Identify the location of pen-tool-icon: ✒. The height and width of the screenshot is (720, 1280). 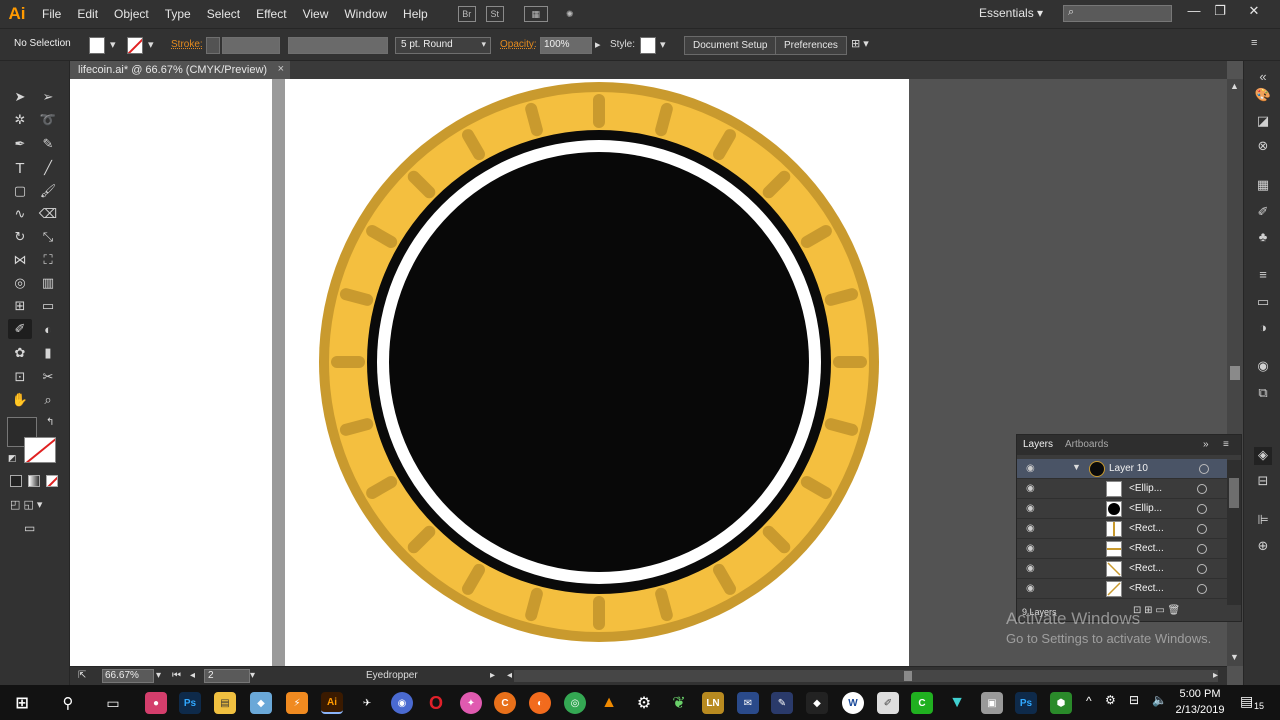
(20, 144).